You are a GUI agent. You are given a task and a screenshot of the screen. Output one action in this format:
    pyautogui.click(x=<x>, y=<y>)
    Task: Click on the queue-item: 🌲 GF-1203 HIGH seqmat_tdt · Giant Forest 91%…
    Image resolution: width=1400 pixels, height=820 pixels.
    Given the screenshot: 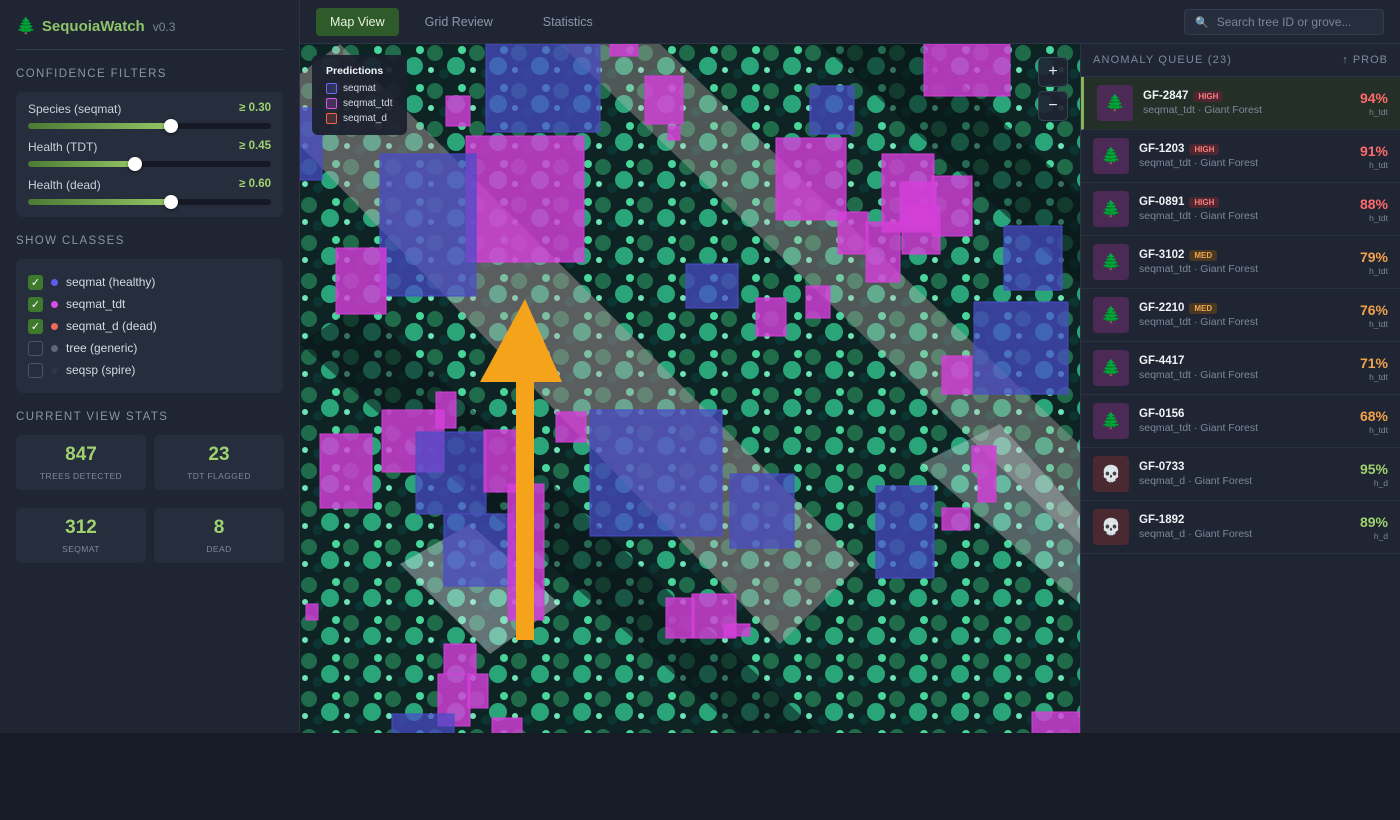 What is the action you would take?
    pyautogui.click(x=1240, y=156)
    